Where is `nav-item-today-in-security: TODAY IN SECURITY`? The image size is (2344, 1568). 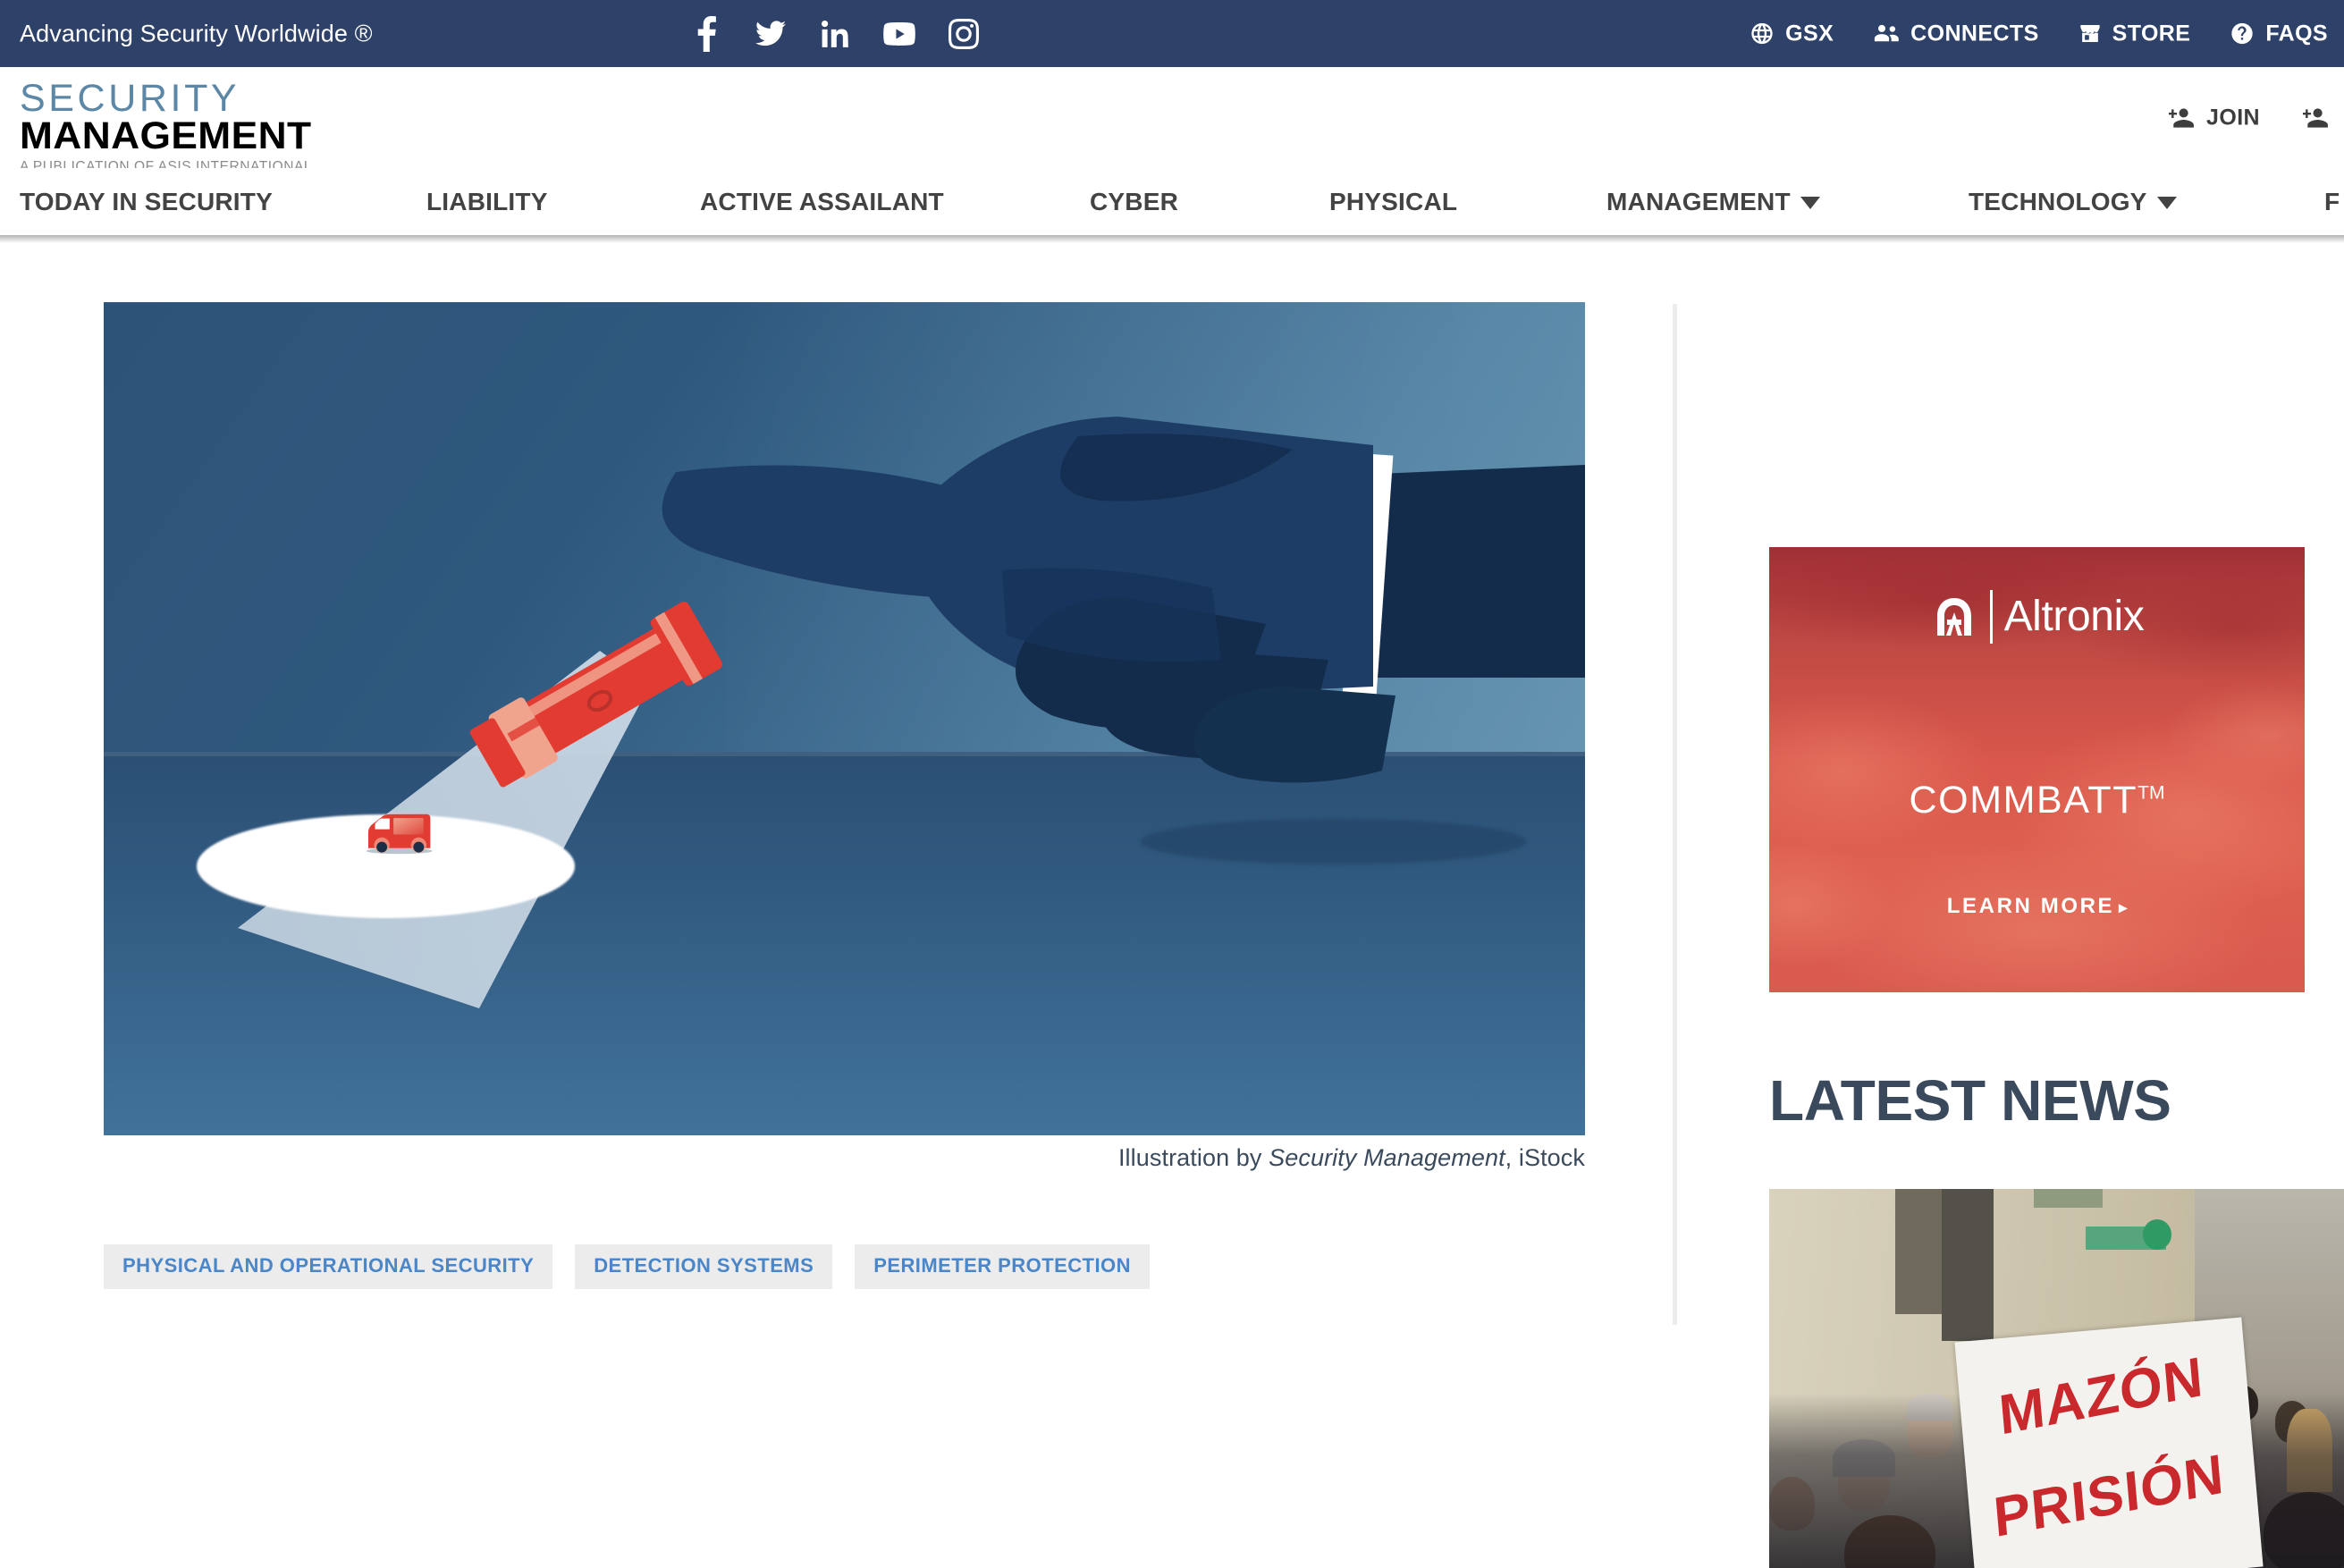
nav-item-today-in-security: TODAY IN SECURITY is located at coordinates (146, 202).